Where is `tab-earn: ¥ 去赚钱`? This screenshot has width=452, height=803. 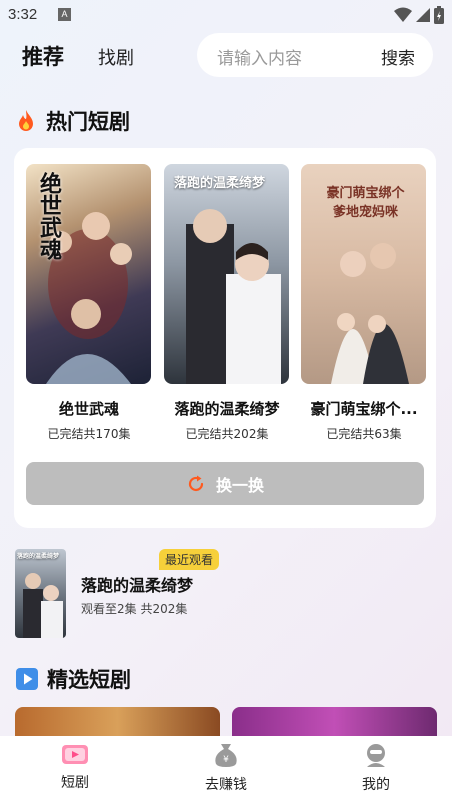
tab-earn: ¥ 去赚钱 is located at coordinates (226, 768).